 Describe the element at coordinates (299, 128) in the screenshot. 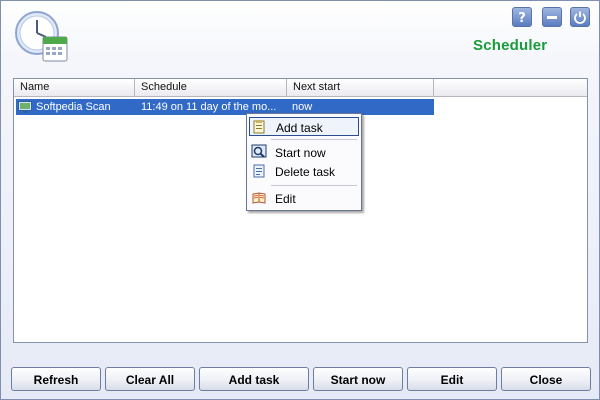

I see `menu-item-label: Add task` at that location.